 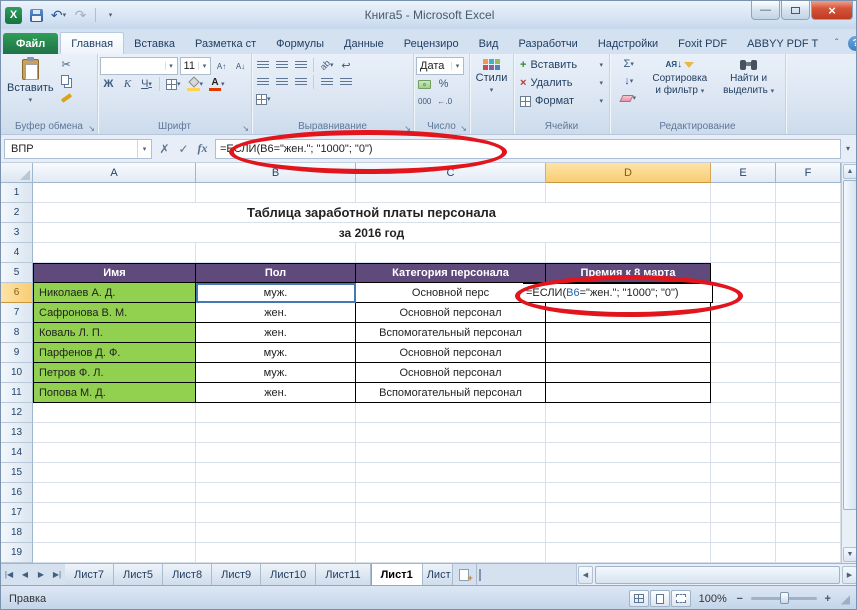 I want to click on formula-input: =ЕСЛИ(B6="жен."; "1000"; "0"), so click(x=528, y=148).